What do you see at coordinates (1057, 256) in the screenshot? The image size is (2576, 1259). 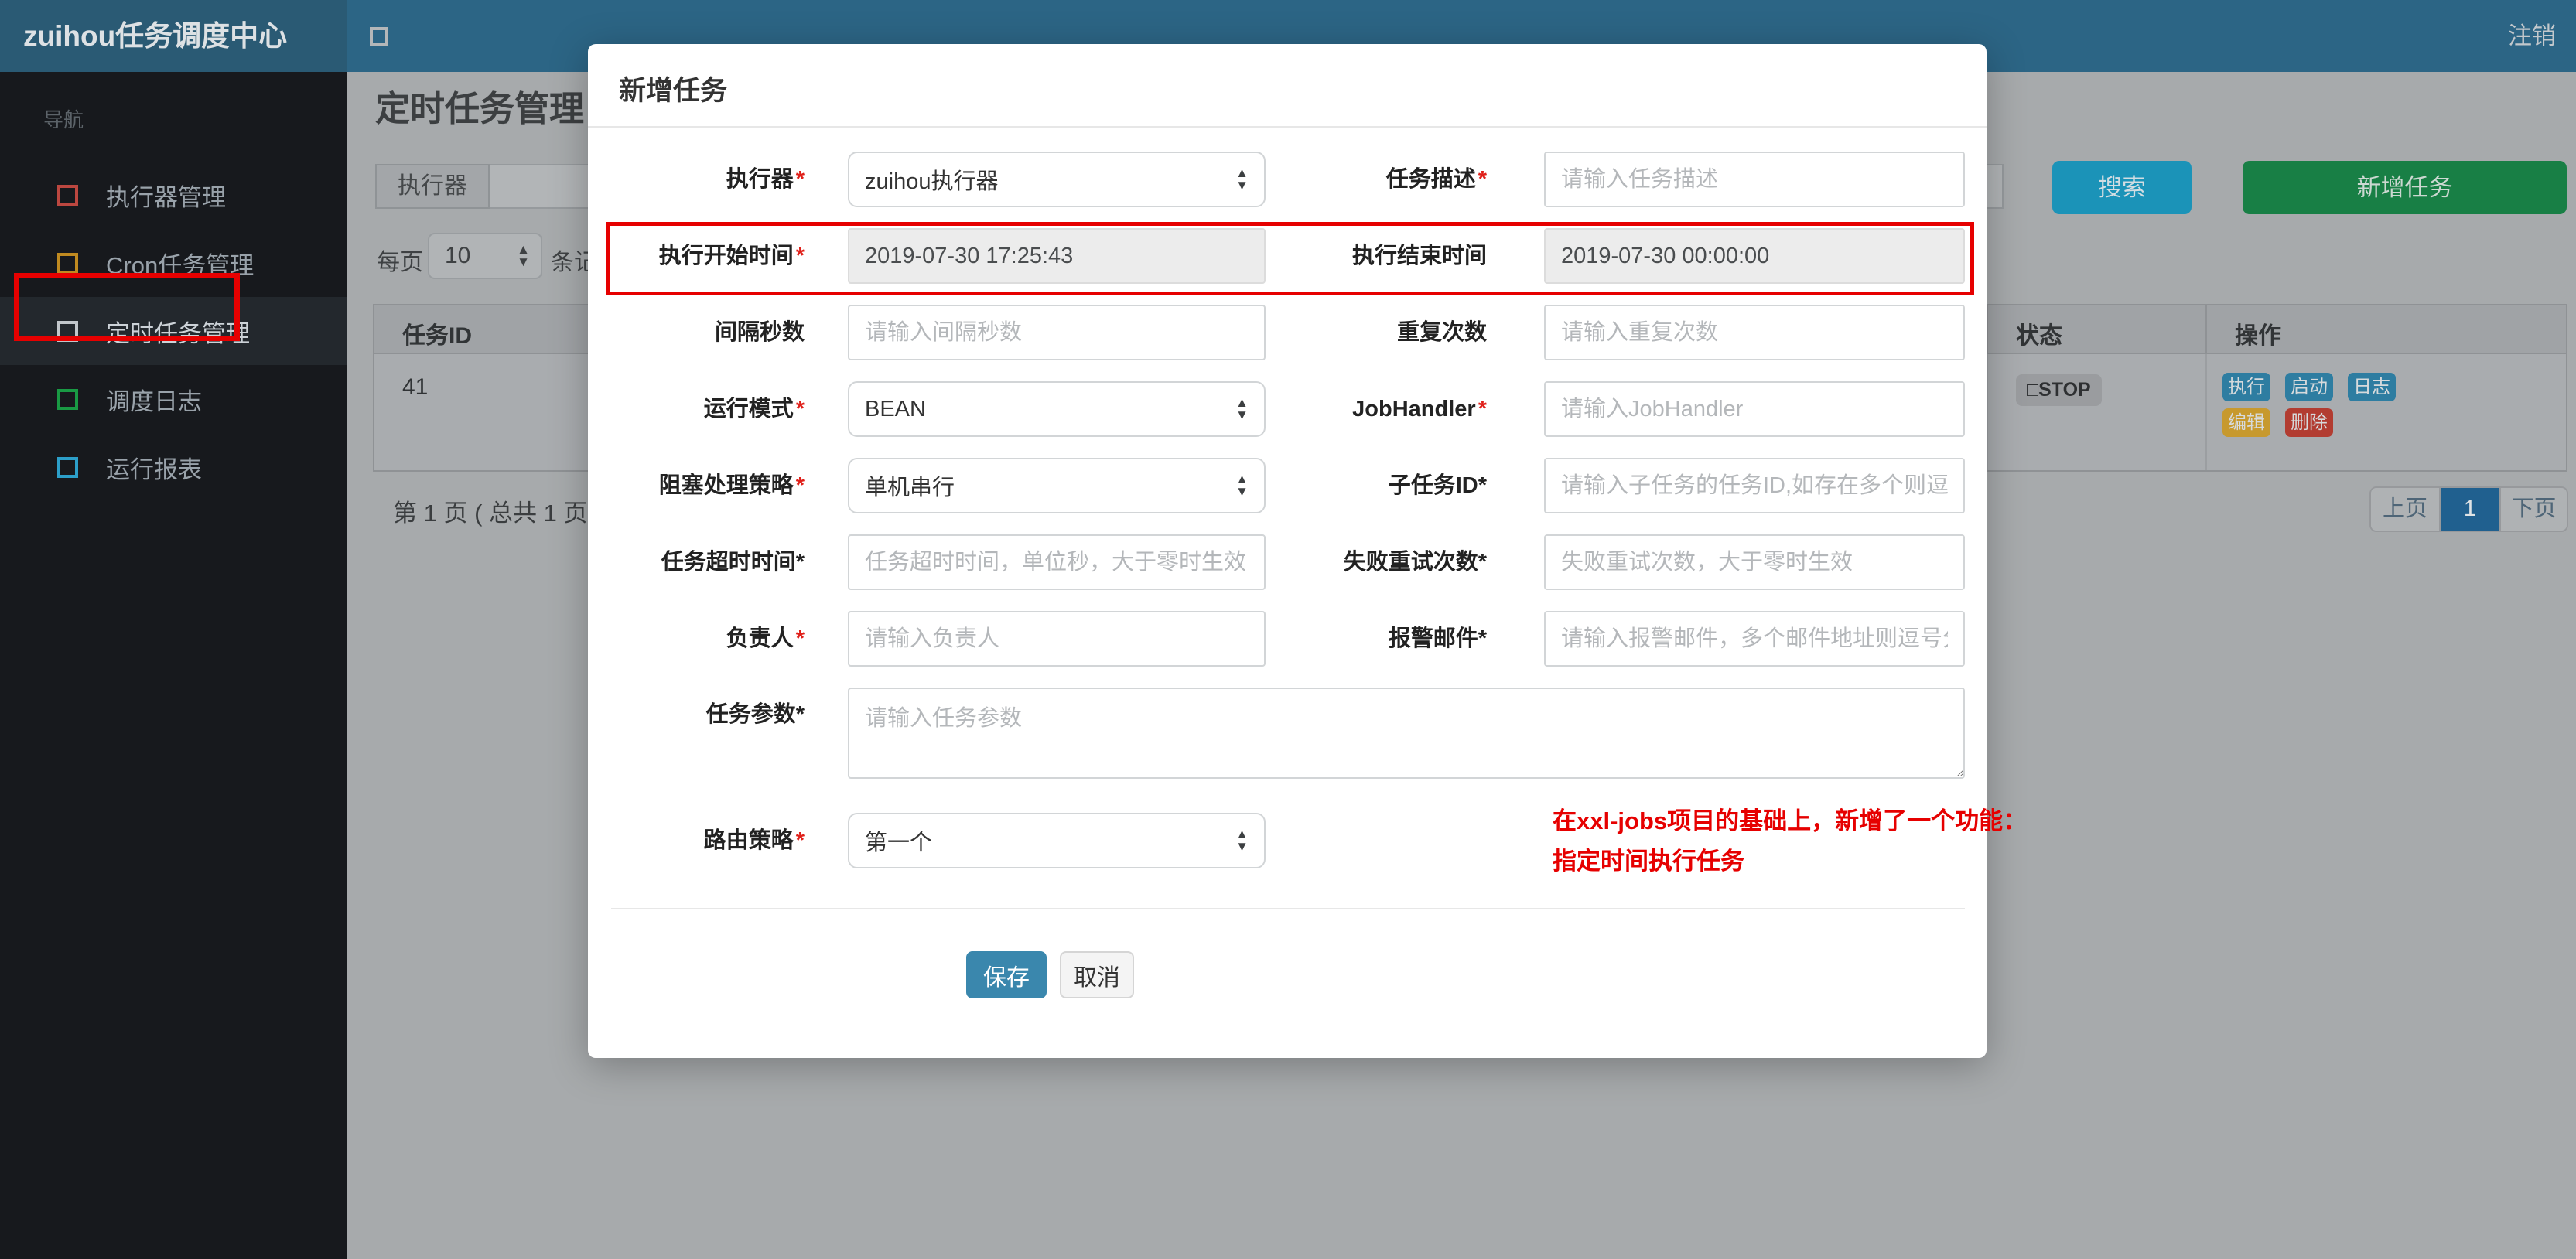 I see `start-time-field: 2019-07-30 17:25:43` at bounding box center [1057, 256].